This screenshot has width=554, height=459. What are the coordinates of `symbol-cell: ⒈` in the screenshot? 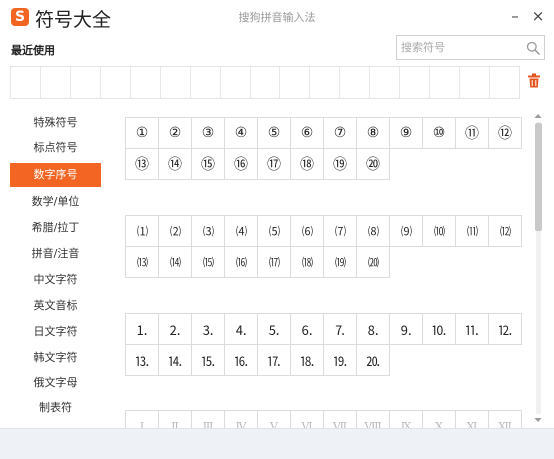 It's located at (142, 329).